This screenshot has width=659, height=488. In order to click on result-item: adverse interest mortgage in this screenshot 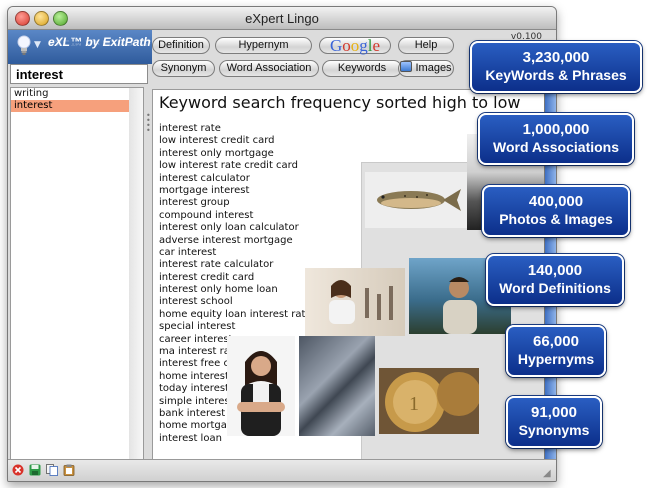, I will do `click(235, 241)`.